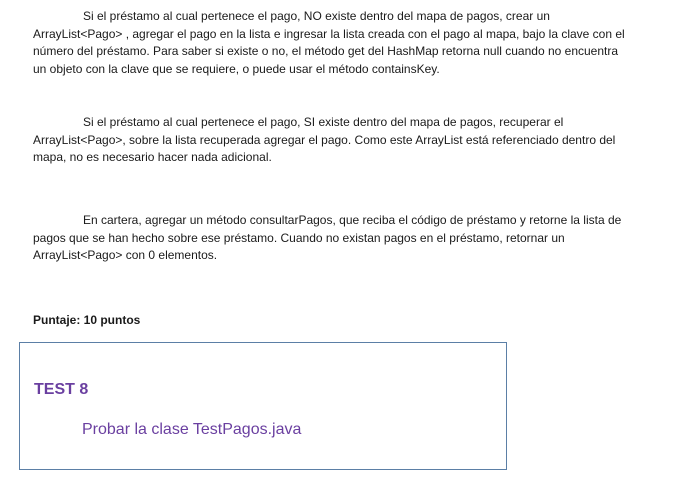  Describe the element at coordinates (87, 320) in the screenshot. I see `score-label: Puntaje: 10 puntos` at that location.